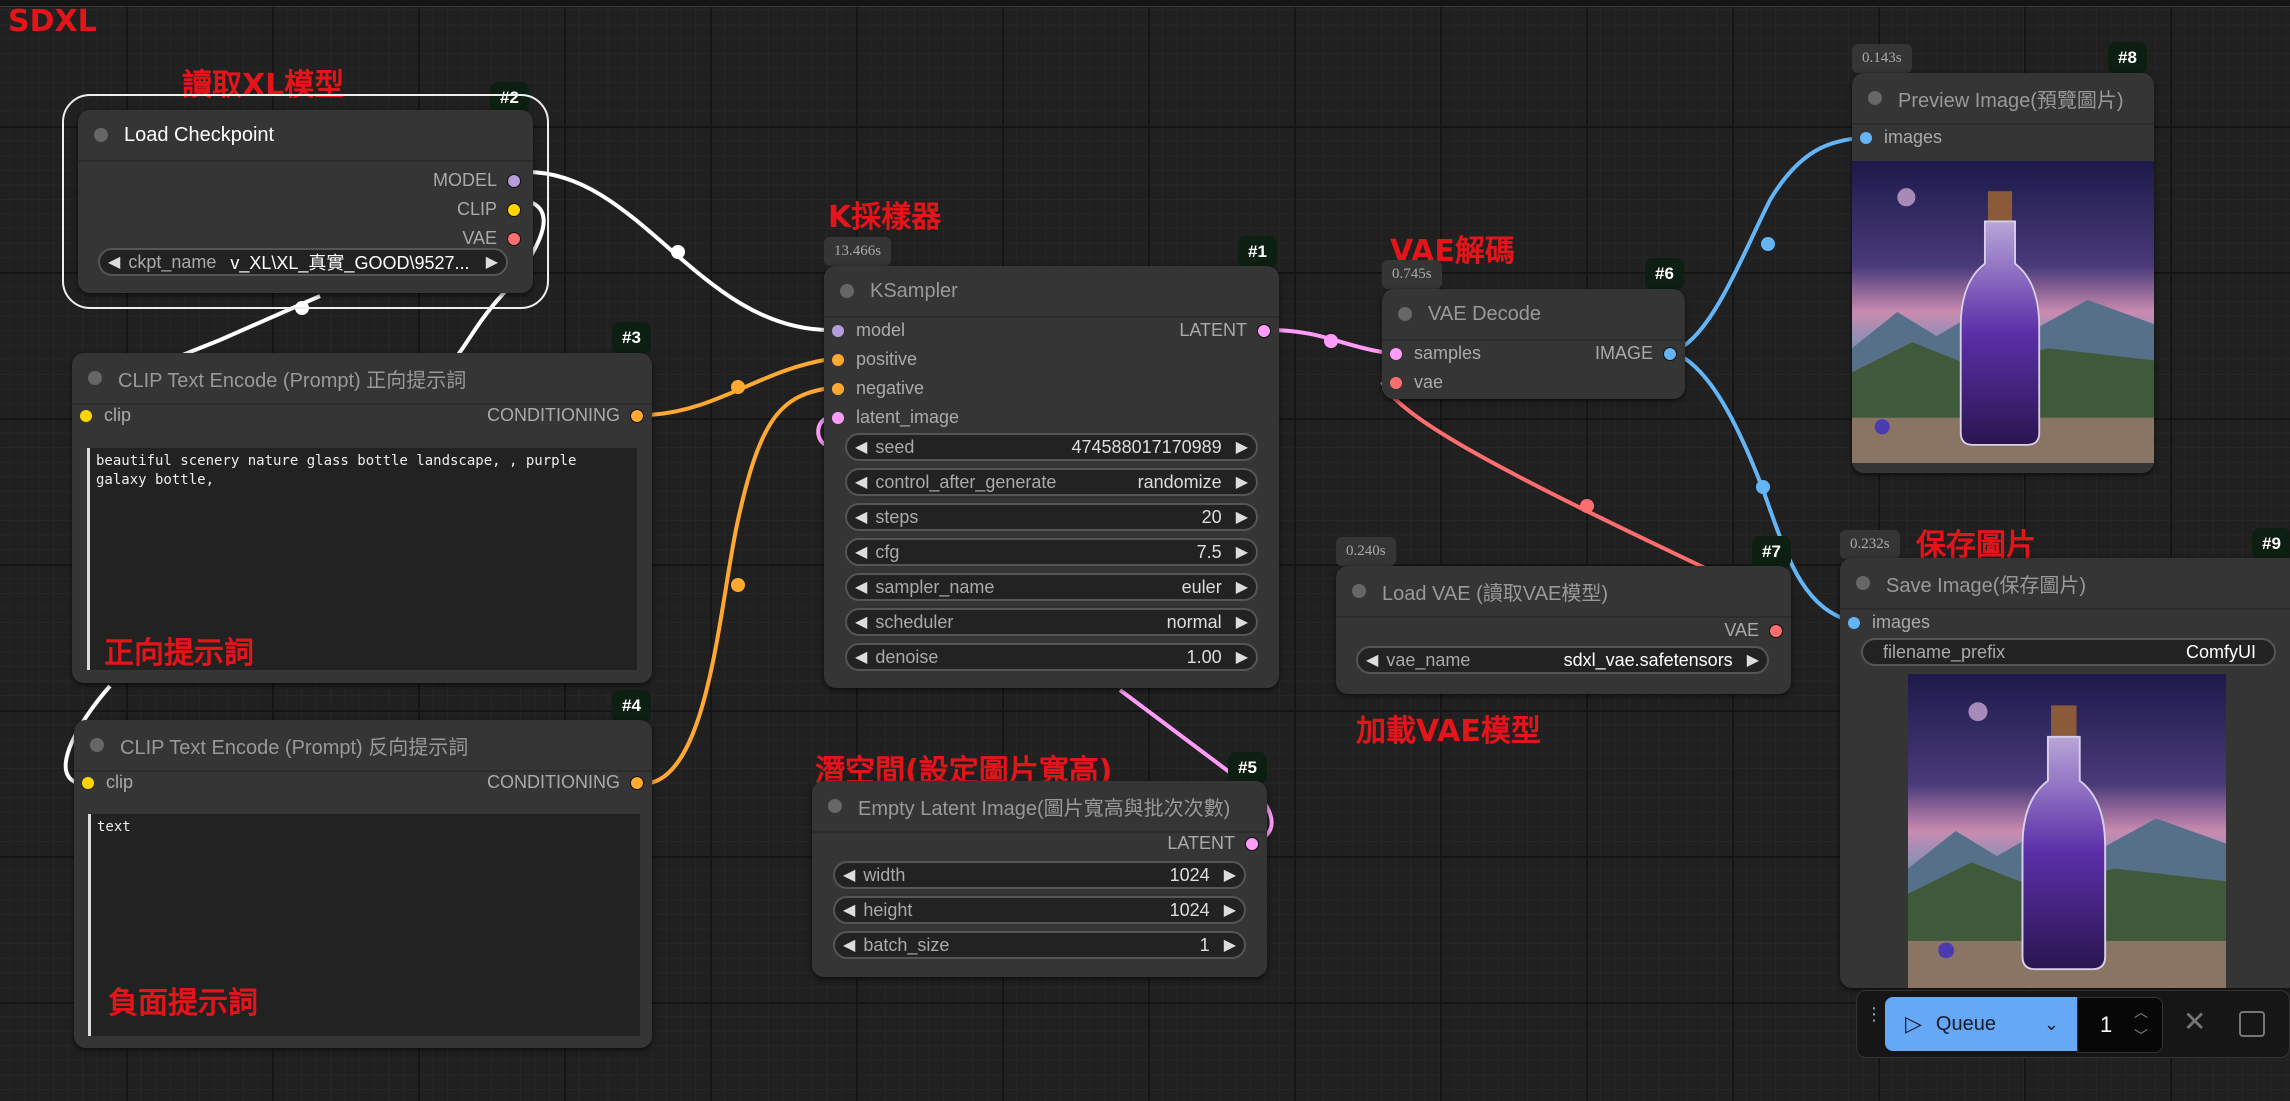 This screenshot has width=2290, height=1101. What do you see at coordinates (1533, 344) in the screenshot?
I see `node-vae-decode: VAE Decode samples vae IMAGE` at bounding box center [1533, 344].